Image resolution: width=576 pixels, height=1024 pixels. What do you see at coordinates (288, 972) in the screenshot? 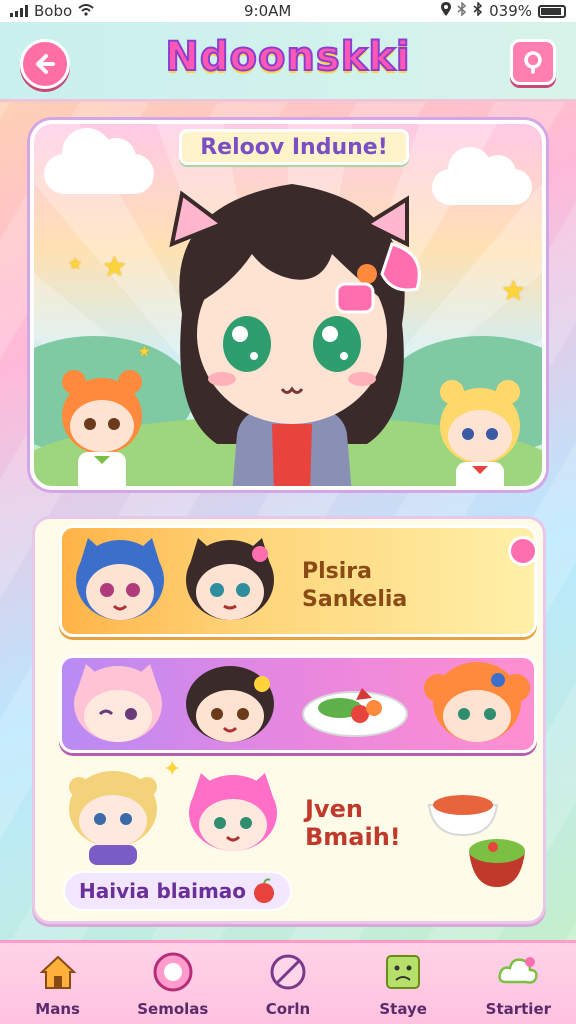
I see `no-sign-icon` at bounding box center [288, 972].